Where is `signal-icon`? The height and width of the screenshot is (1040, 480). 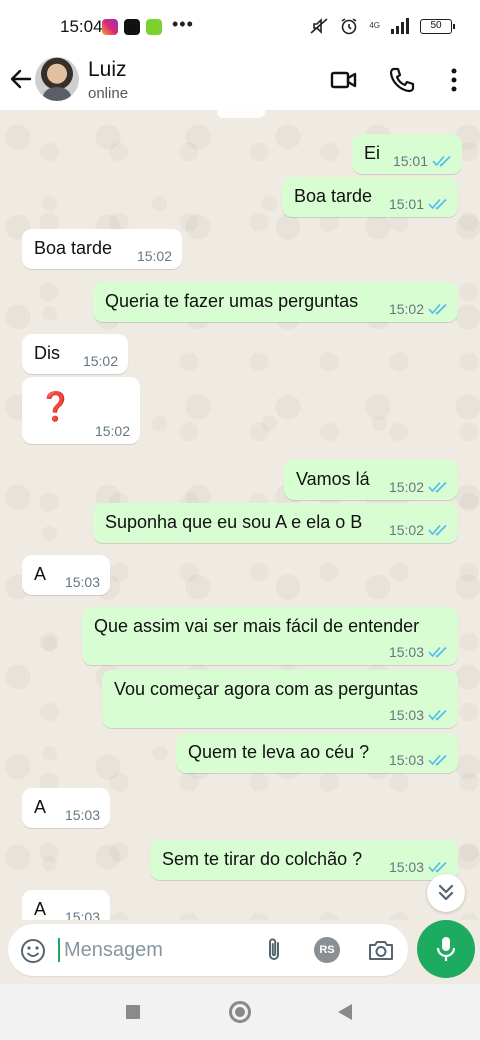
signal-icon is located at coordinates (400, 26).